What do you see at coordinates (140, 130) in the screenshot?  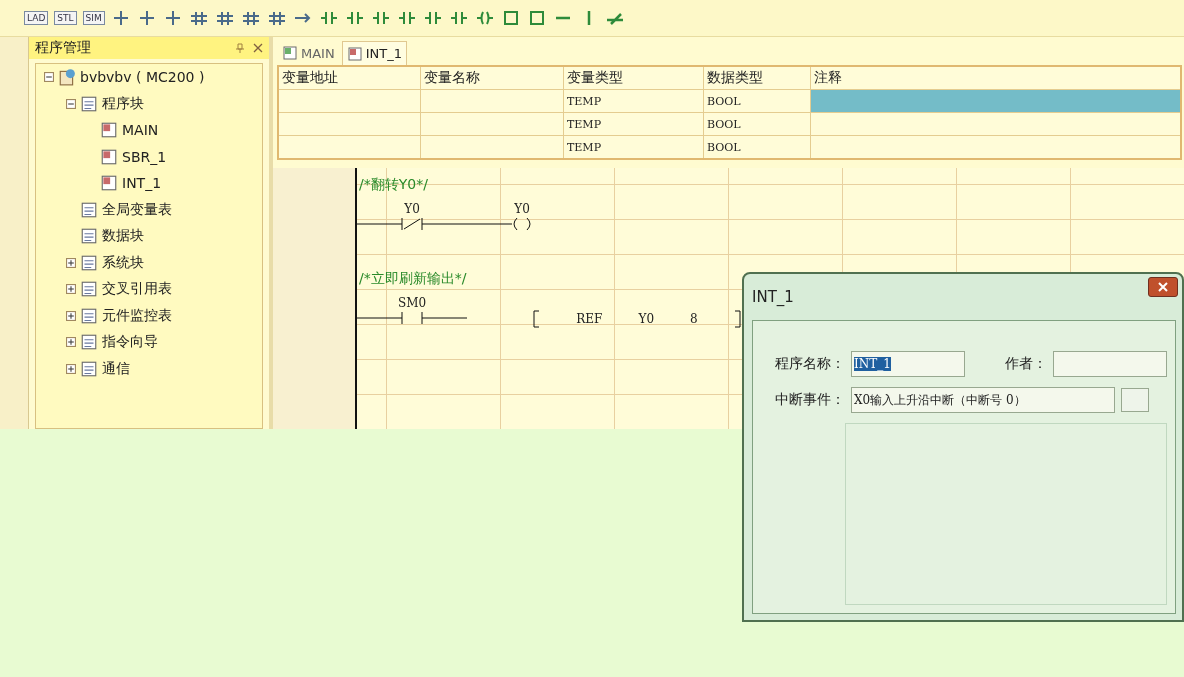 I see `tree-item: MAIN` at bounding box center [140, 130].